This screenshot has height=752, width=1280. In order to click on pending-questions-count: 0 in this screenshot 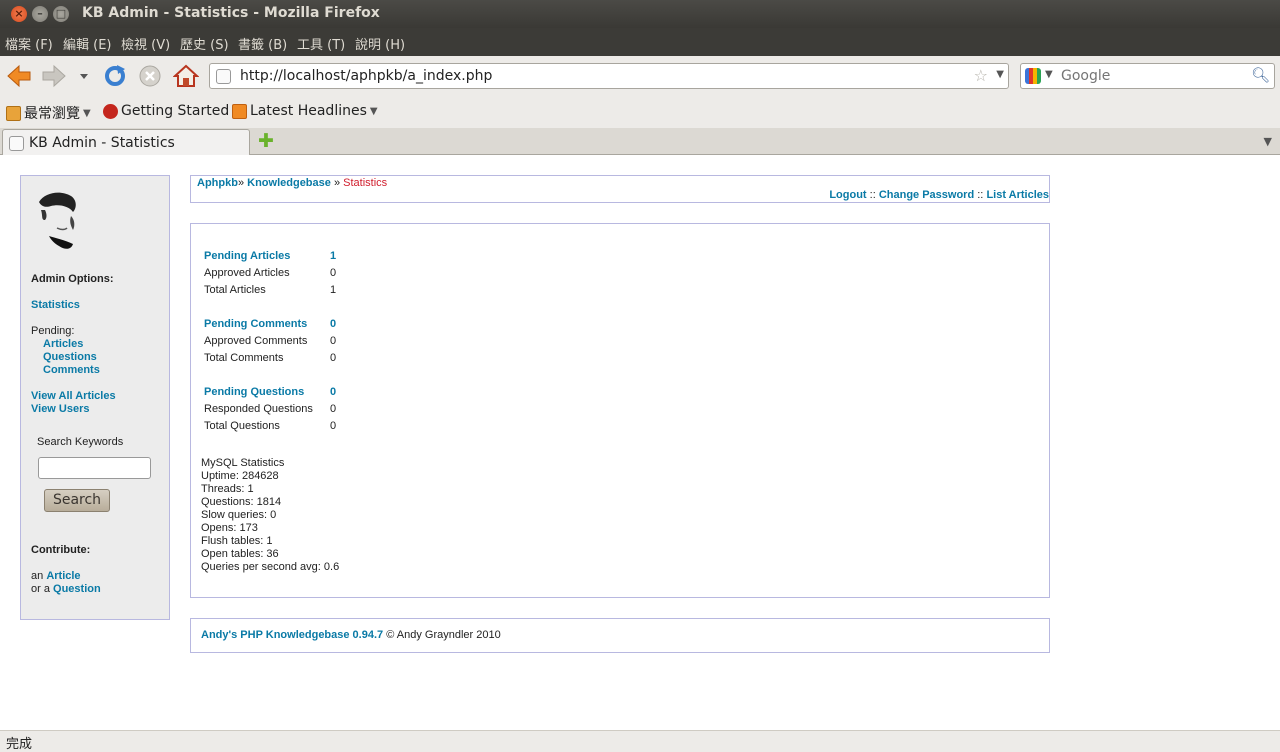, I will do `click(333, 392)`.